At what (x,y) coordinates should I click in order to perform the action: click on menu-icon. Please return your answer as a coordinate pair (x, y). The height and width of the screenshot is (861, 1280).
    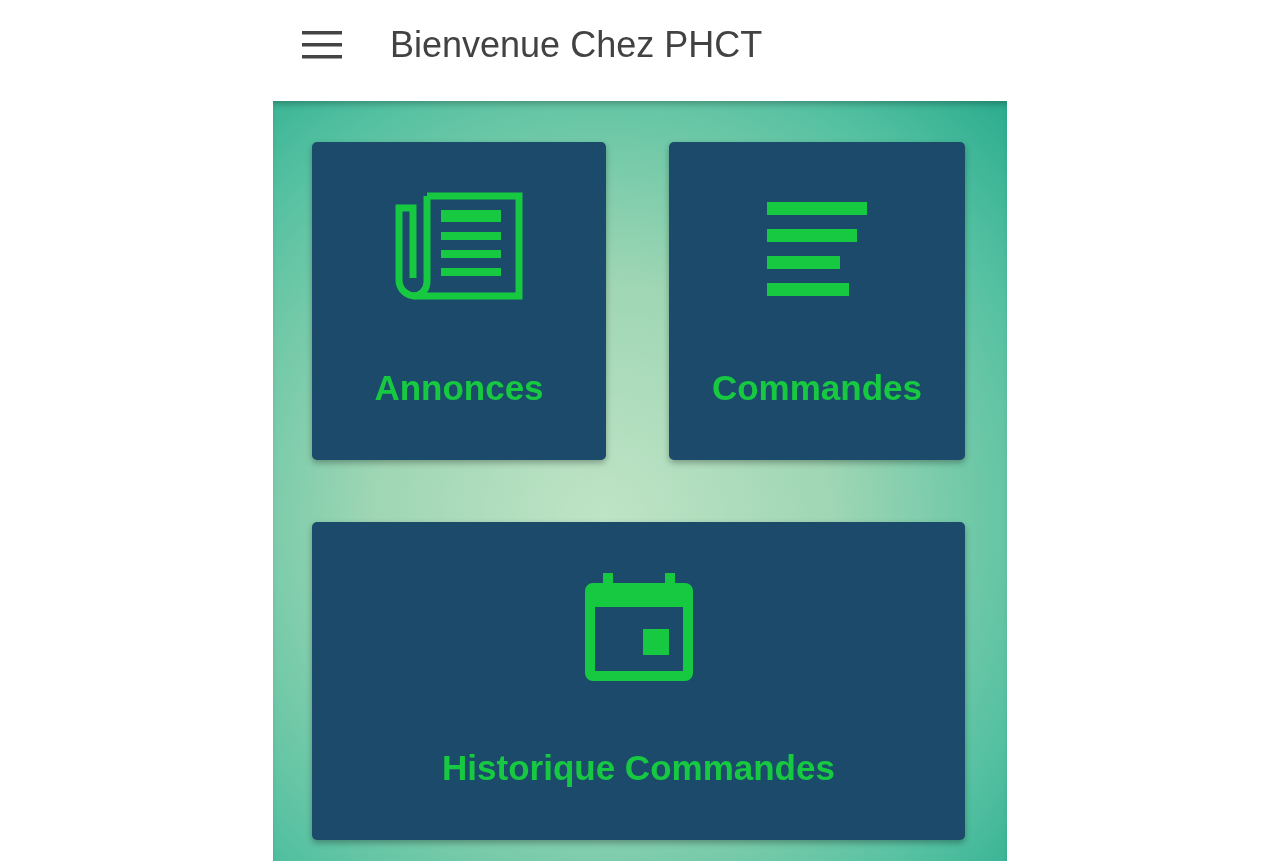
    Looking at the image, I should click on (322, 44).